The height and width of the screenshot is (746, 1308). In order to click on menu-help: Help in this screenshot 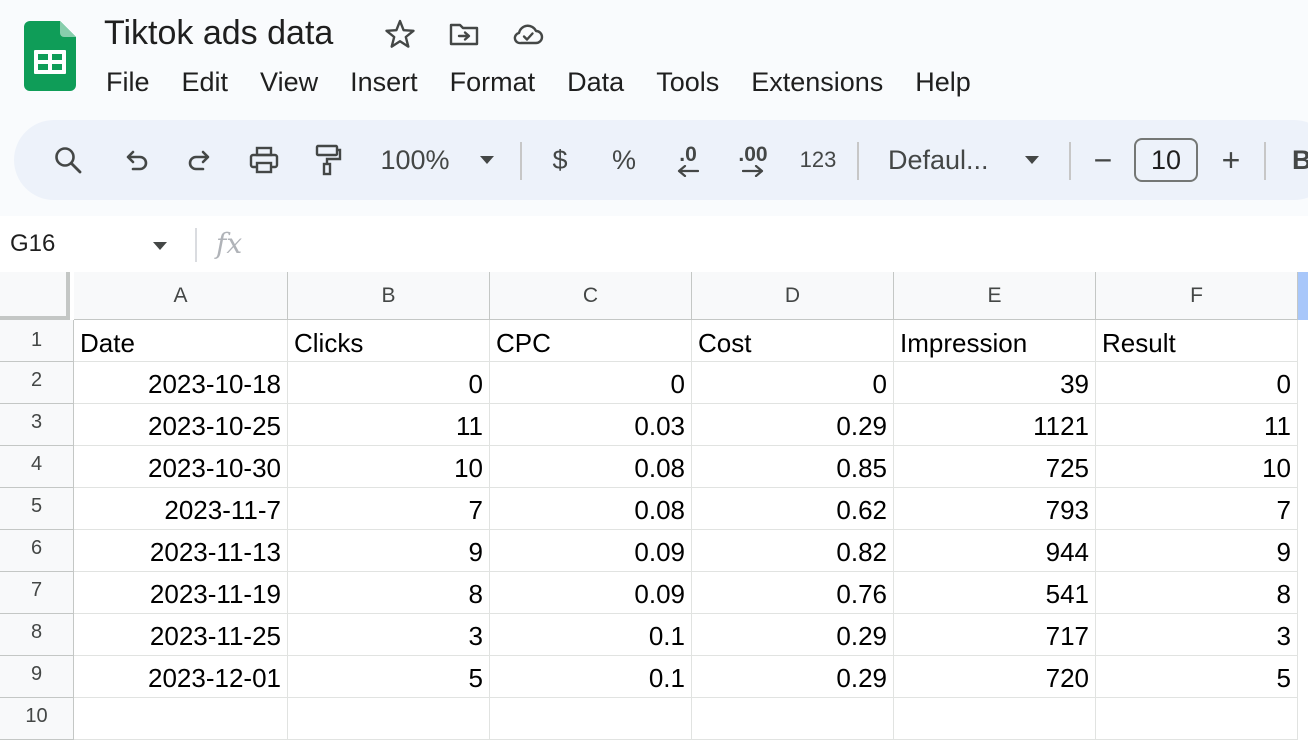, I will do `click(943, 82)`.